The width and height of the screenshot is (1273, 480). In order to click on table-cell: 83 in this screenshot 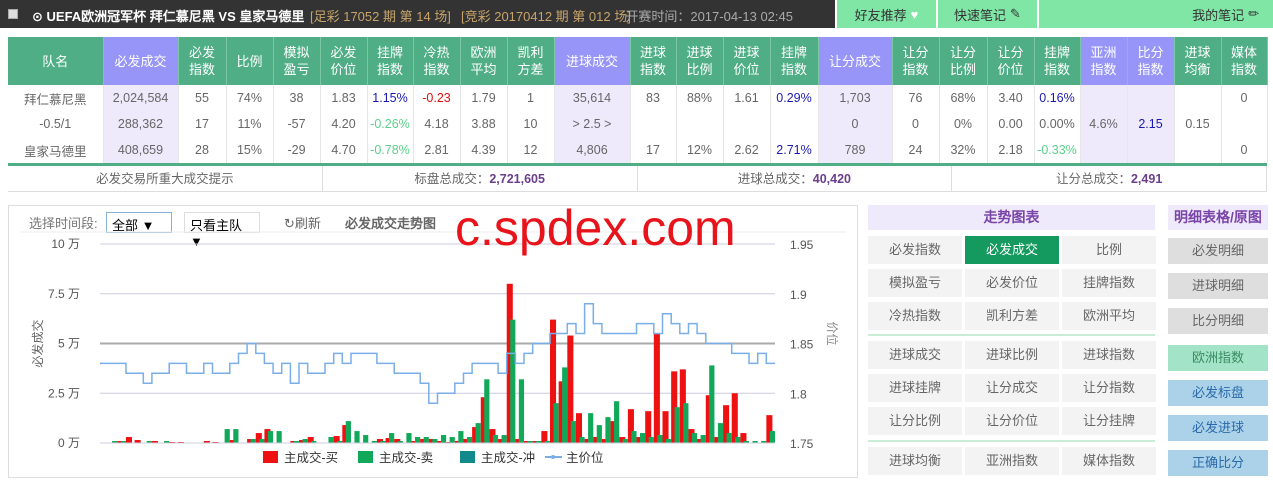, I will do `click(653, 98)`.